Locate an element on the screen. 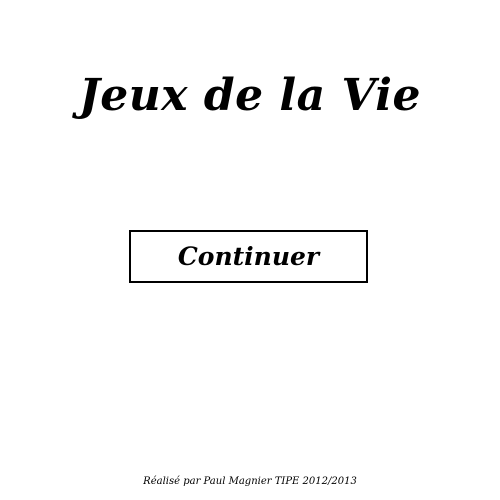  continue-button: Continuer is located at coordinates (248, 256).